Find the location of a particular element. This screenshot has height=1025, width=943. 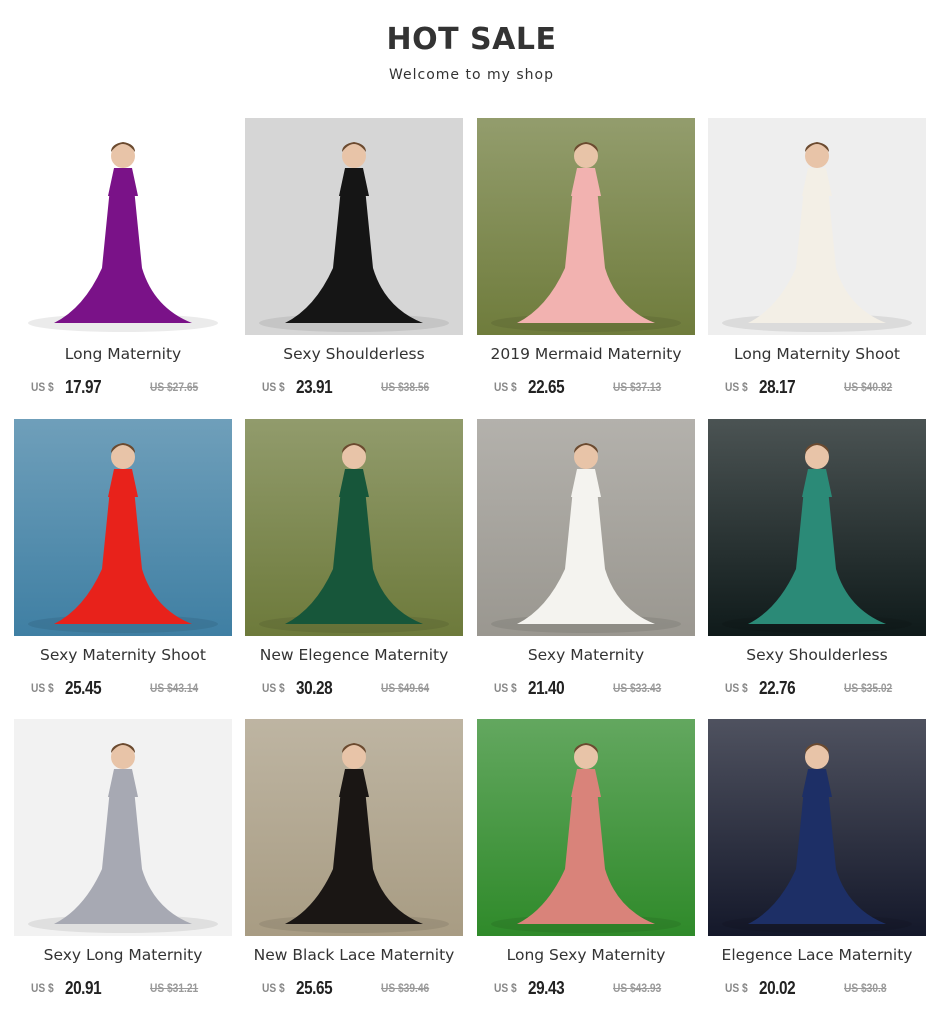

product-name: Sexy Maternity is located at coordinates (586, 655).